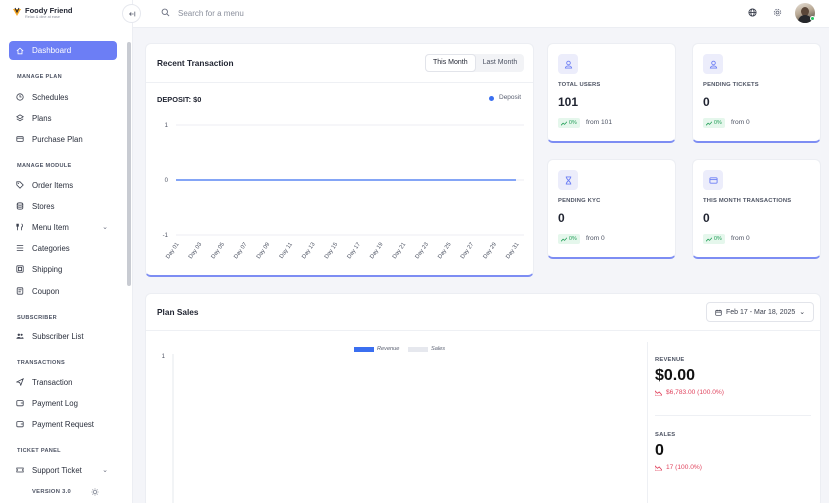 This screenshot has width=829, height=503. I want to click on sidebar-item-label: Payment Request, so click(63, 424).